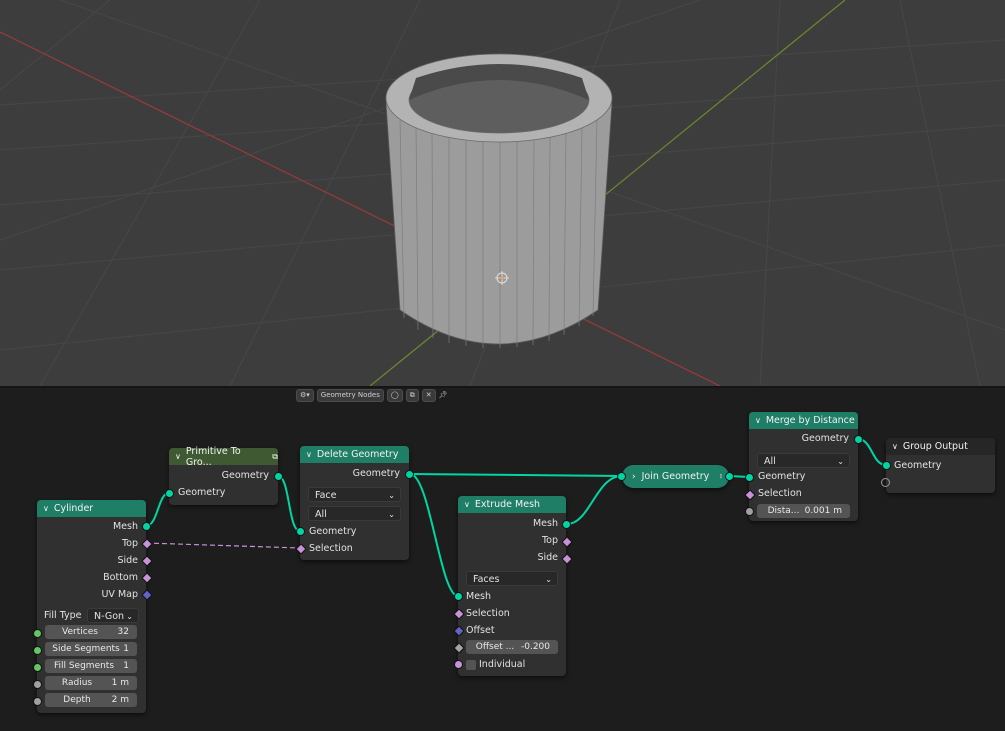  What do you see at coordinates (749, 511) in the screenshot?
I see `socket-merge-distance-in` at bounding box center [749, 511].